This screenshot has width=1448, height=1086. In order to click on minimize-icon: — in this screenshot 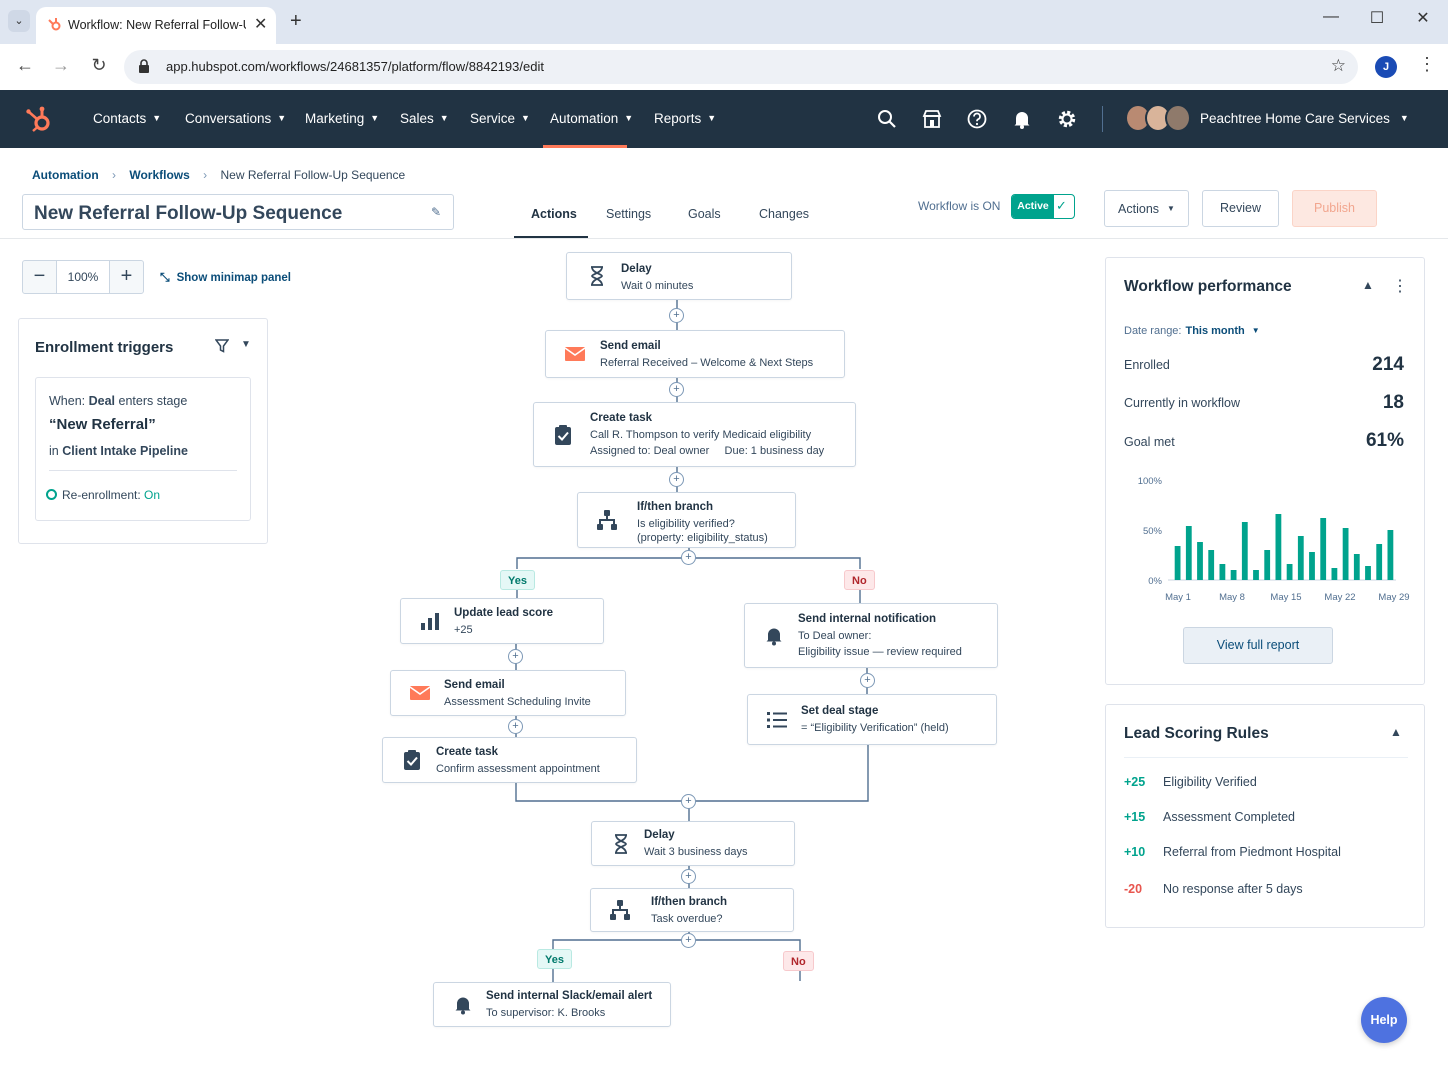, I will do `click(1331, 17)`.